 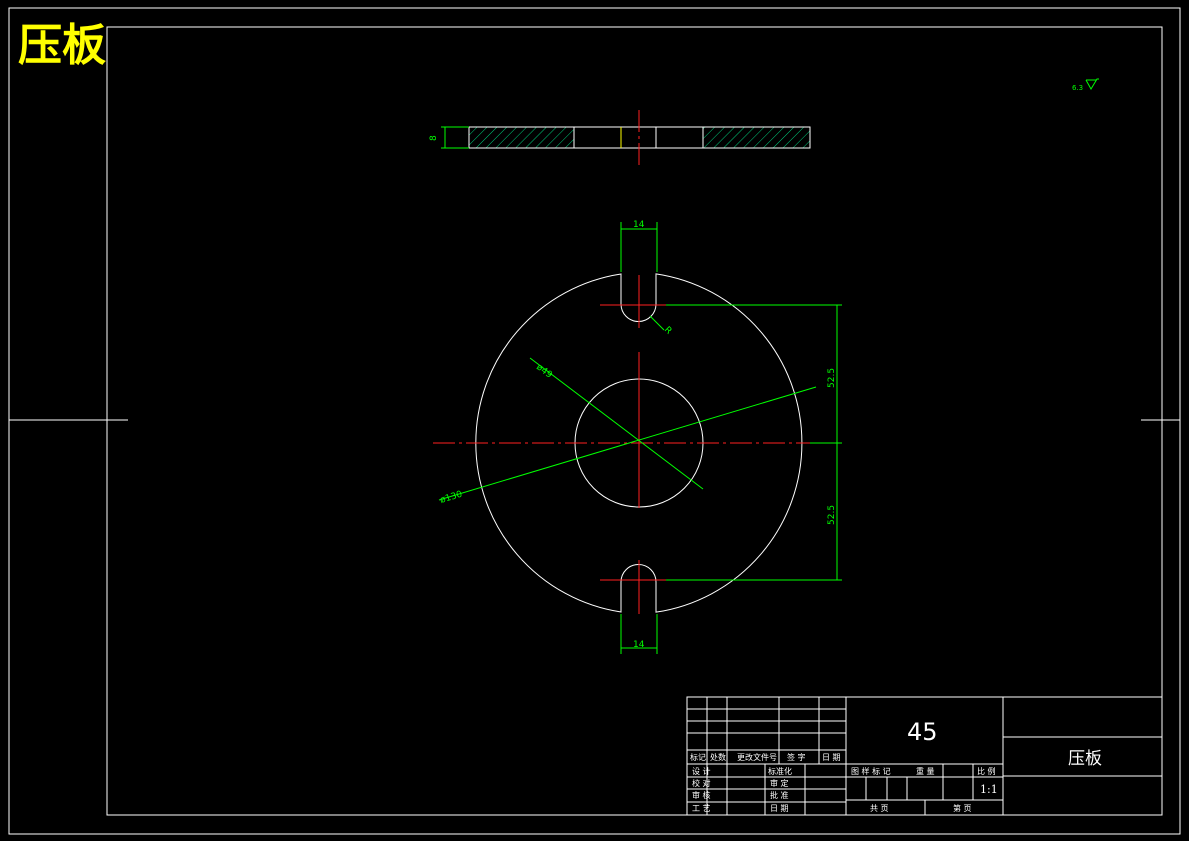 What do you see at coordinates (879, 808) in the screenshot?
I see `sheet-total: 共 页` at bounding box center [879, 808].